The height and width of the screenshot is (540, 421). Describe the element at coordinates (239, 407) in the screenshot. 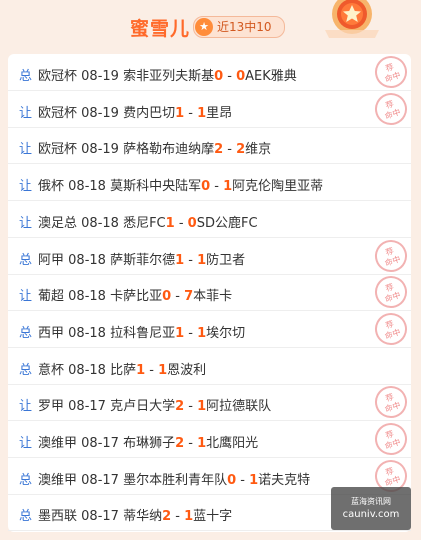

I see `away-team: 阿拉德联队` at that location.